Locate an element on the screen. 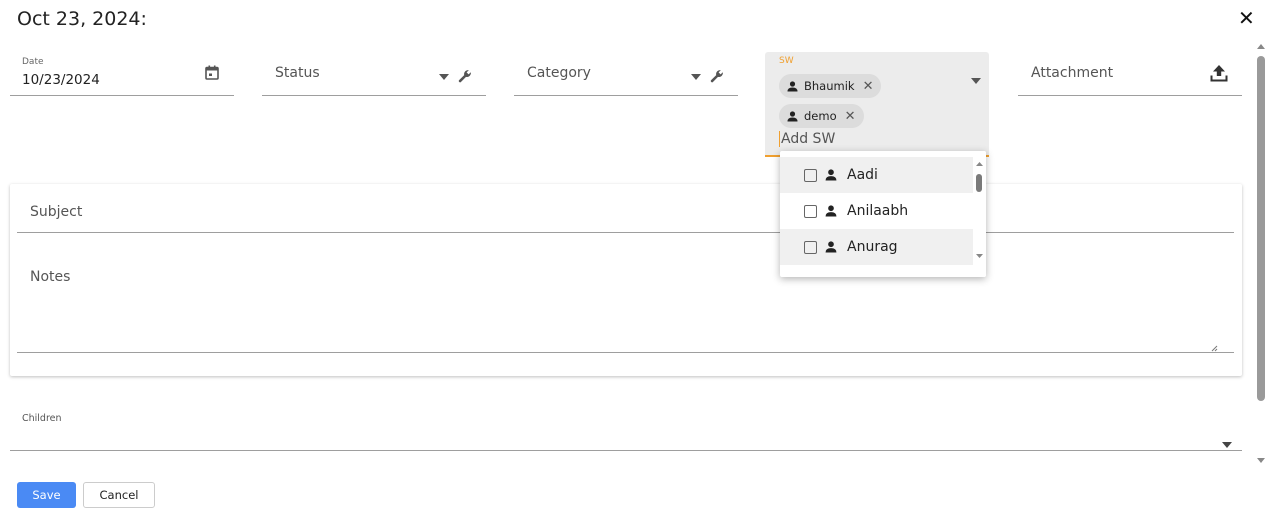 The height and width of the screenshot is (515, 1278). notes-underline is located at coordinates (625, 352).